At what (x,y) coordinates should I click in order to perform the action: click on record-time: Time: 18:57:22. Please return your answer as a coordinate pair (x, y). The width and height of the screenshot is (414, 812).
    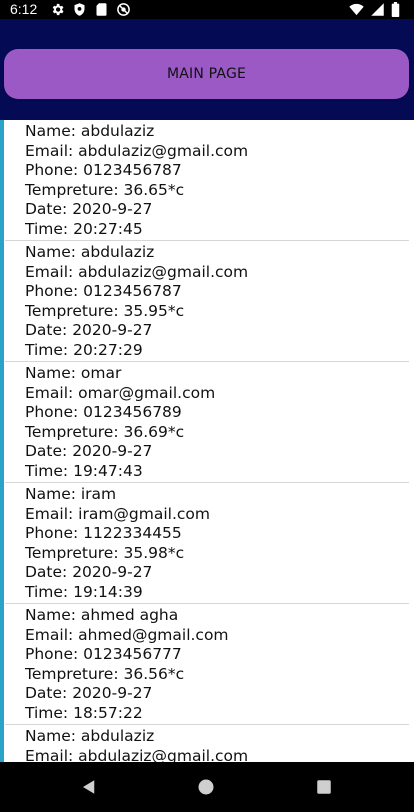
    Looking at the image, I should click on (84, 712).